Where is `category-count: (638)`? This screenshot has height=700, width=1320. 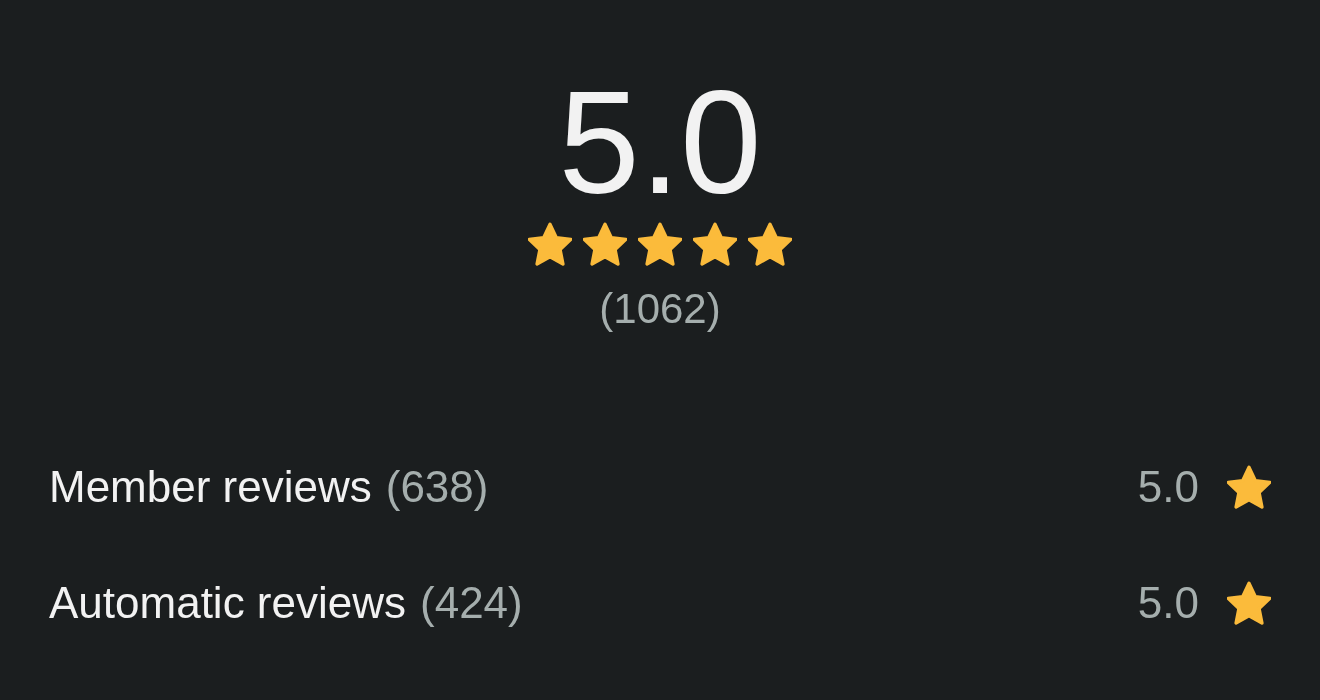 category-count: (638) is located at coordinates (437, 487).